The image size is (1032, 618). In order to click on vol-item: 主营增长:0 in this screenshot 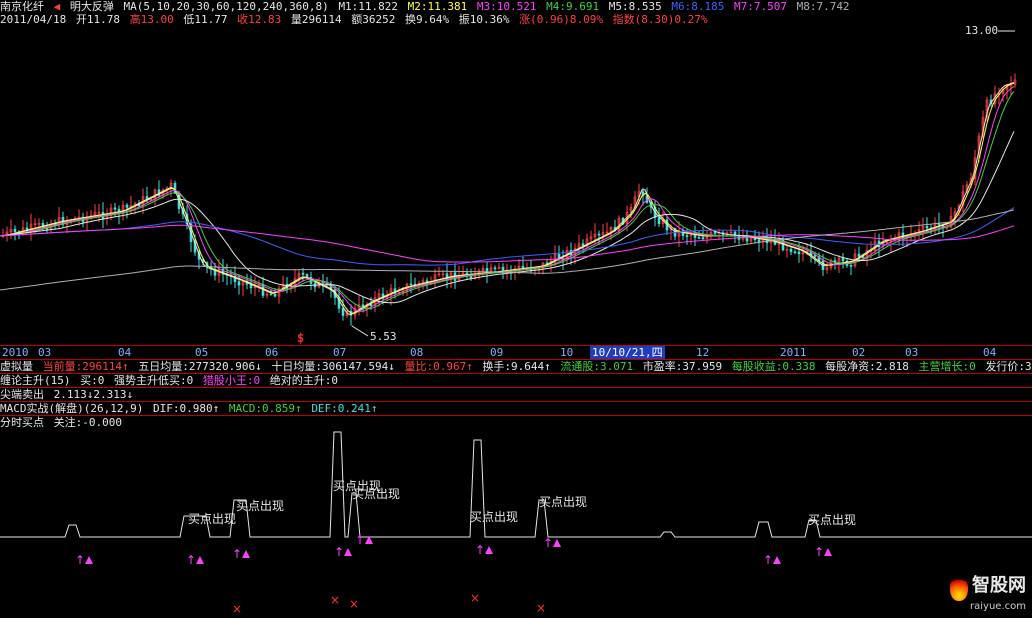, I will do `click(947, 366)`.